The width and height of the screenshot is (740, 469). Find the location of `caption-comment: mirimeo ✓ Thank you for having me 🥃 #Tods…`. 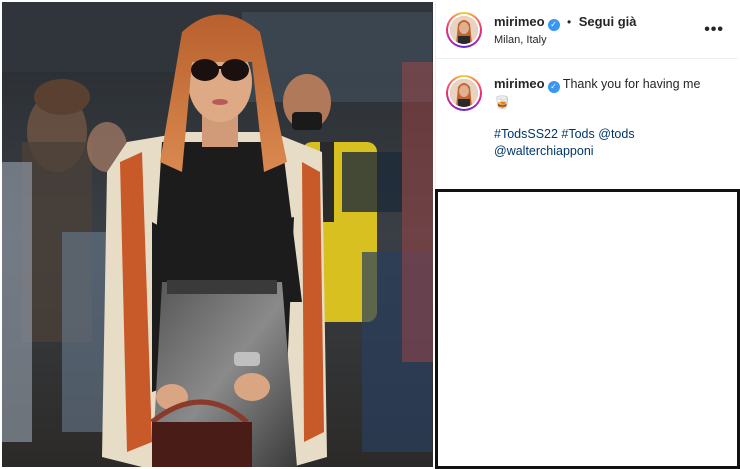

caption-comment: mirimeo ✓ Thank you for having me 🥃 #Tods… is located at coordinates (587, 110).